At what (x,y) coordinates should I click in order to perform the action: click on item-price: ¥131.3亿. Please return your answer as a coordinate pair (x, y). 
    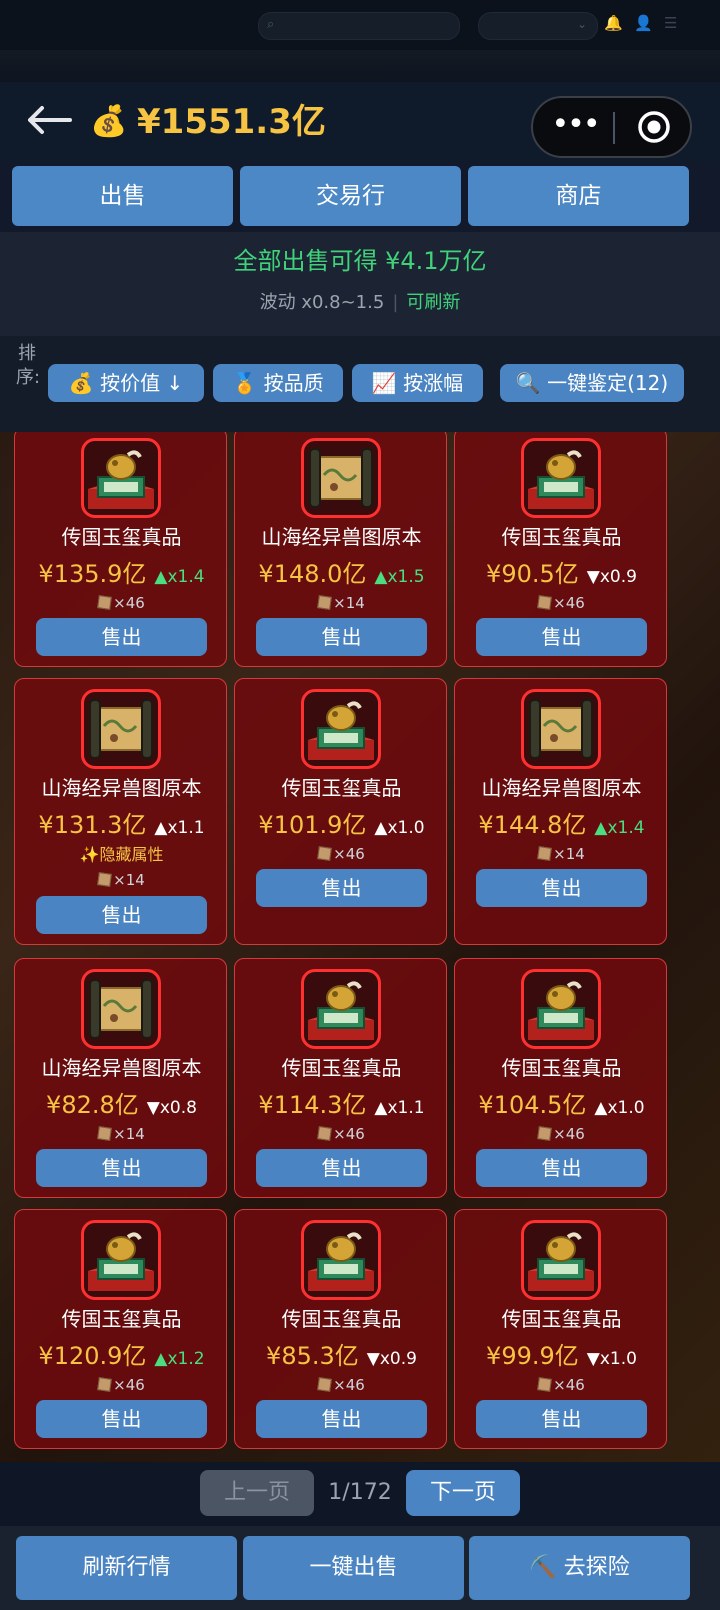
    Looking at the image, I should click on (92, 825).